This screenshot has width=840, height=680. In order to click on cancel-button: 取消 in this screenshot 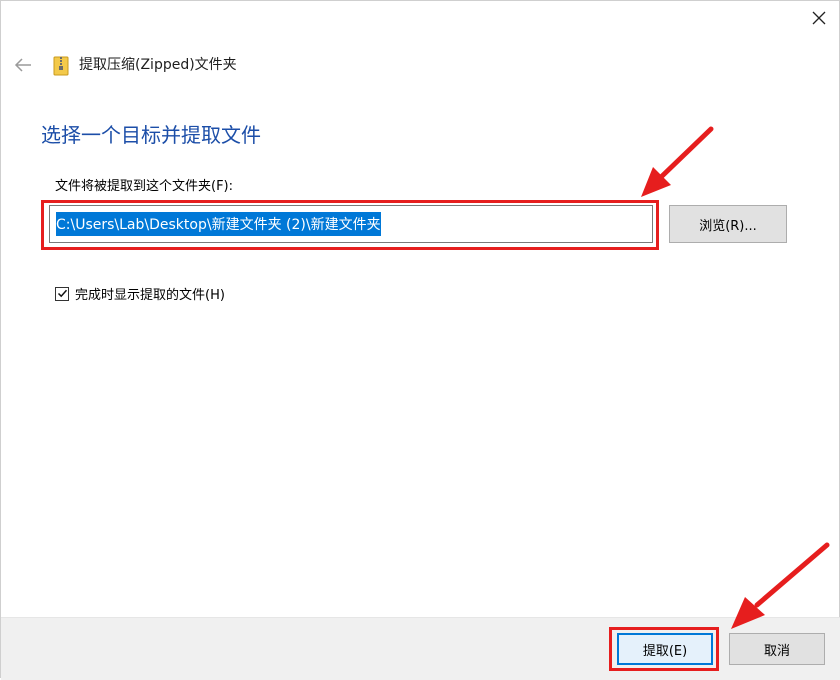, I will do `click(777, 649)`.